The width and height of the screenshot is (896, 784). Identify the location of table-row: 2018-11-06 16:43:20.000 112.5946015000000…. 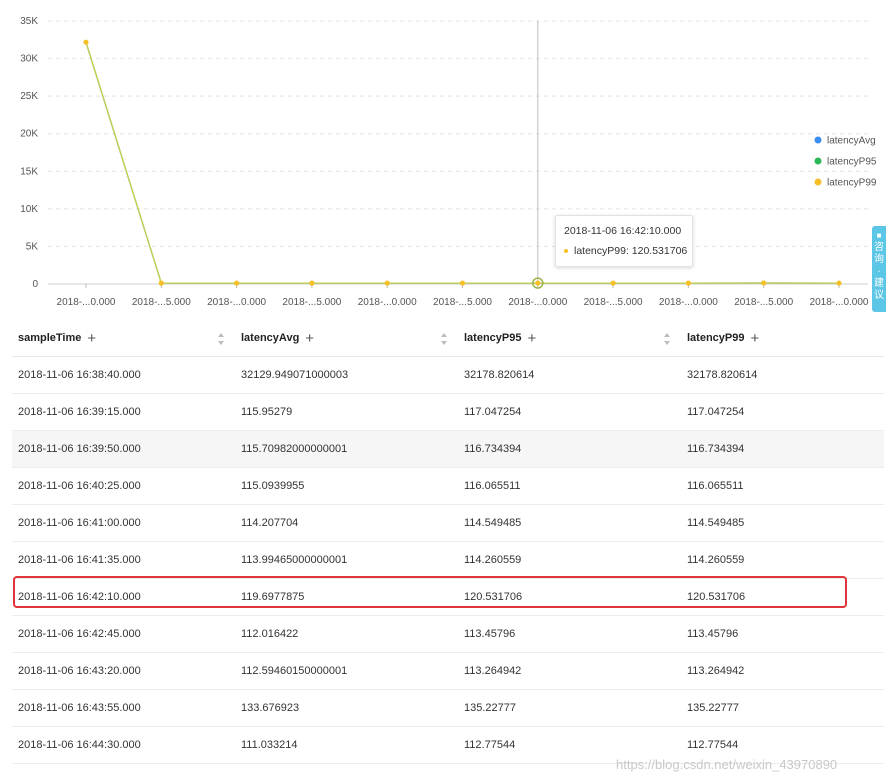
(448, 671).